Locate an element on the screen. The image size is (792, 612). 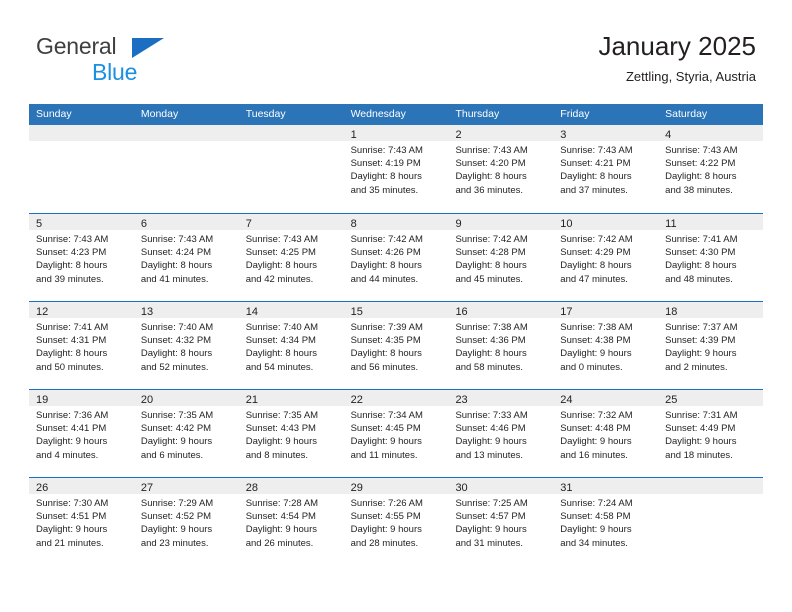
day-number-band: 8 is located at coordinates (396, 222).